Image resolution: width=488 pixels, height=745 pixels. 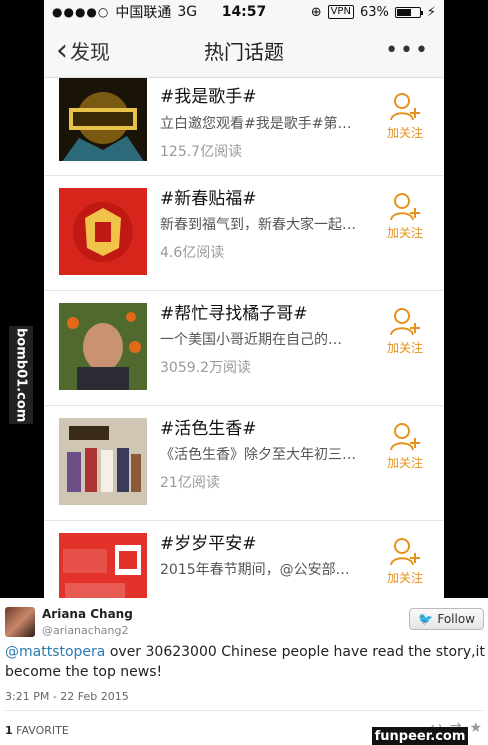 What do you see at coordinates (62, 50) in the screenshot?
I see `chevron-left-icon: ‹` at bounding box center [62, 50].